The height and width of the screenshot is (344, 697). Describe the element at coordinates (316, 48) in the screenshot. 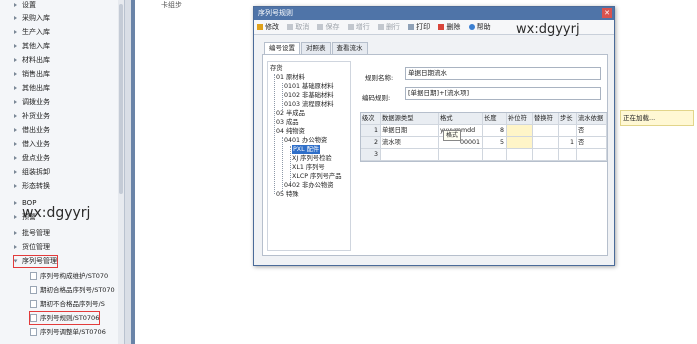

I see `tab-lookup-table: 对照表` at that location.